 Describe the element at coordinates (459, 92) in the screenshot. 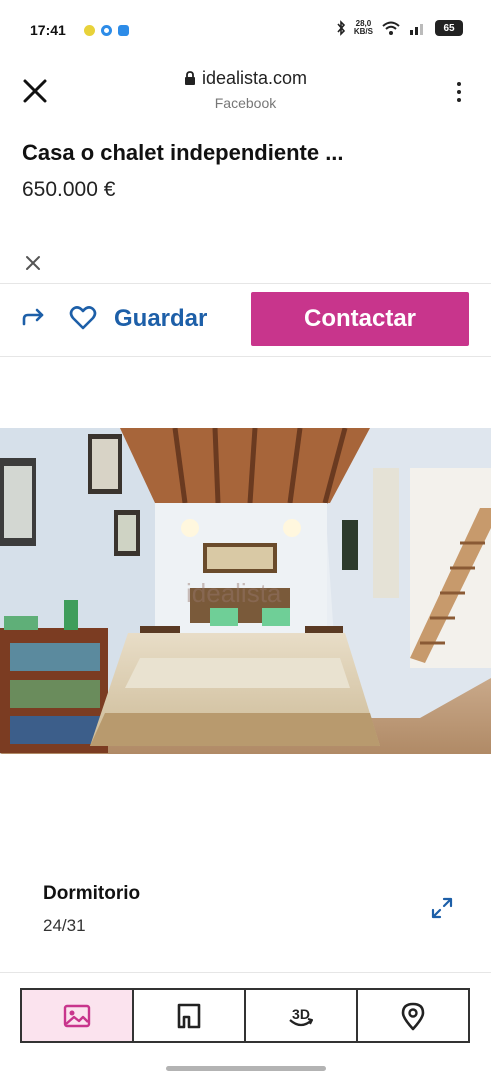

I see `more-vert-icon` at that location.